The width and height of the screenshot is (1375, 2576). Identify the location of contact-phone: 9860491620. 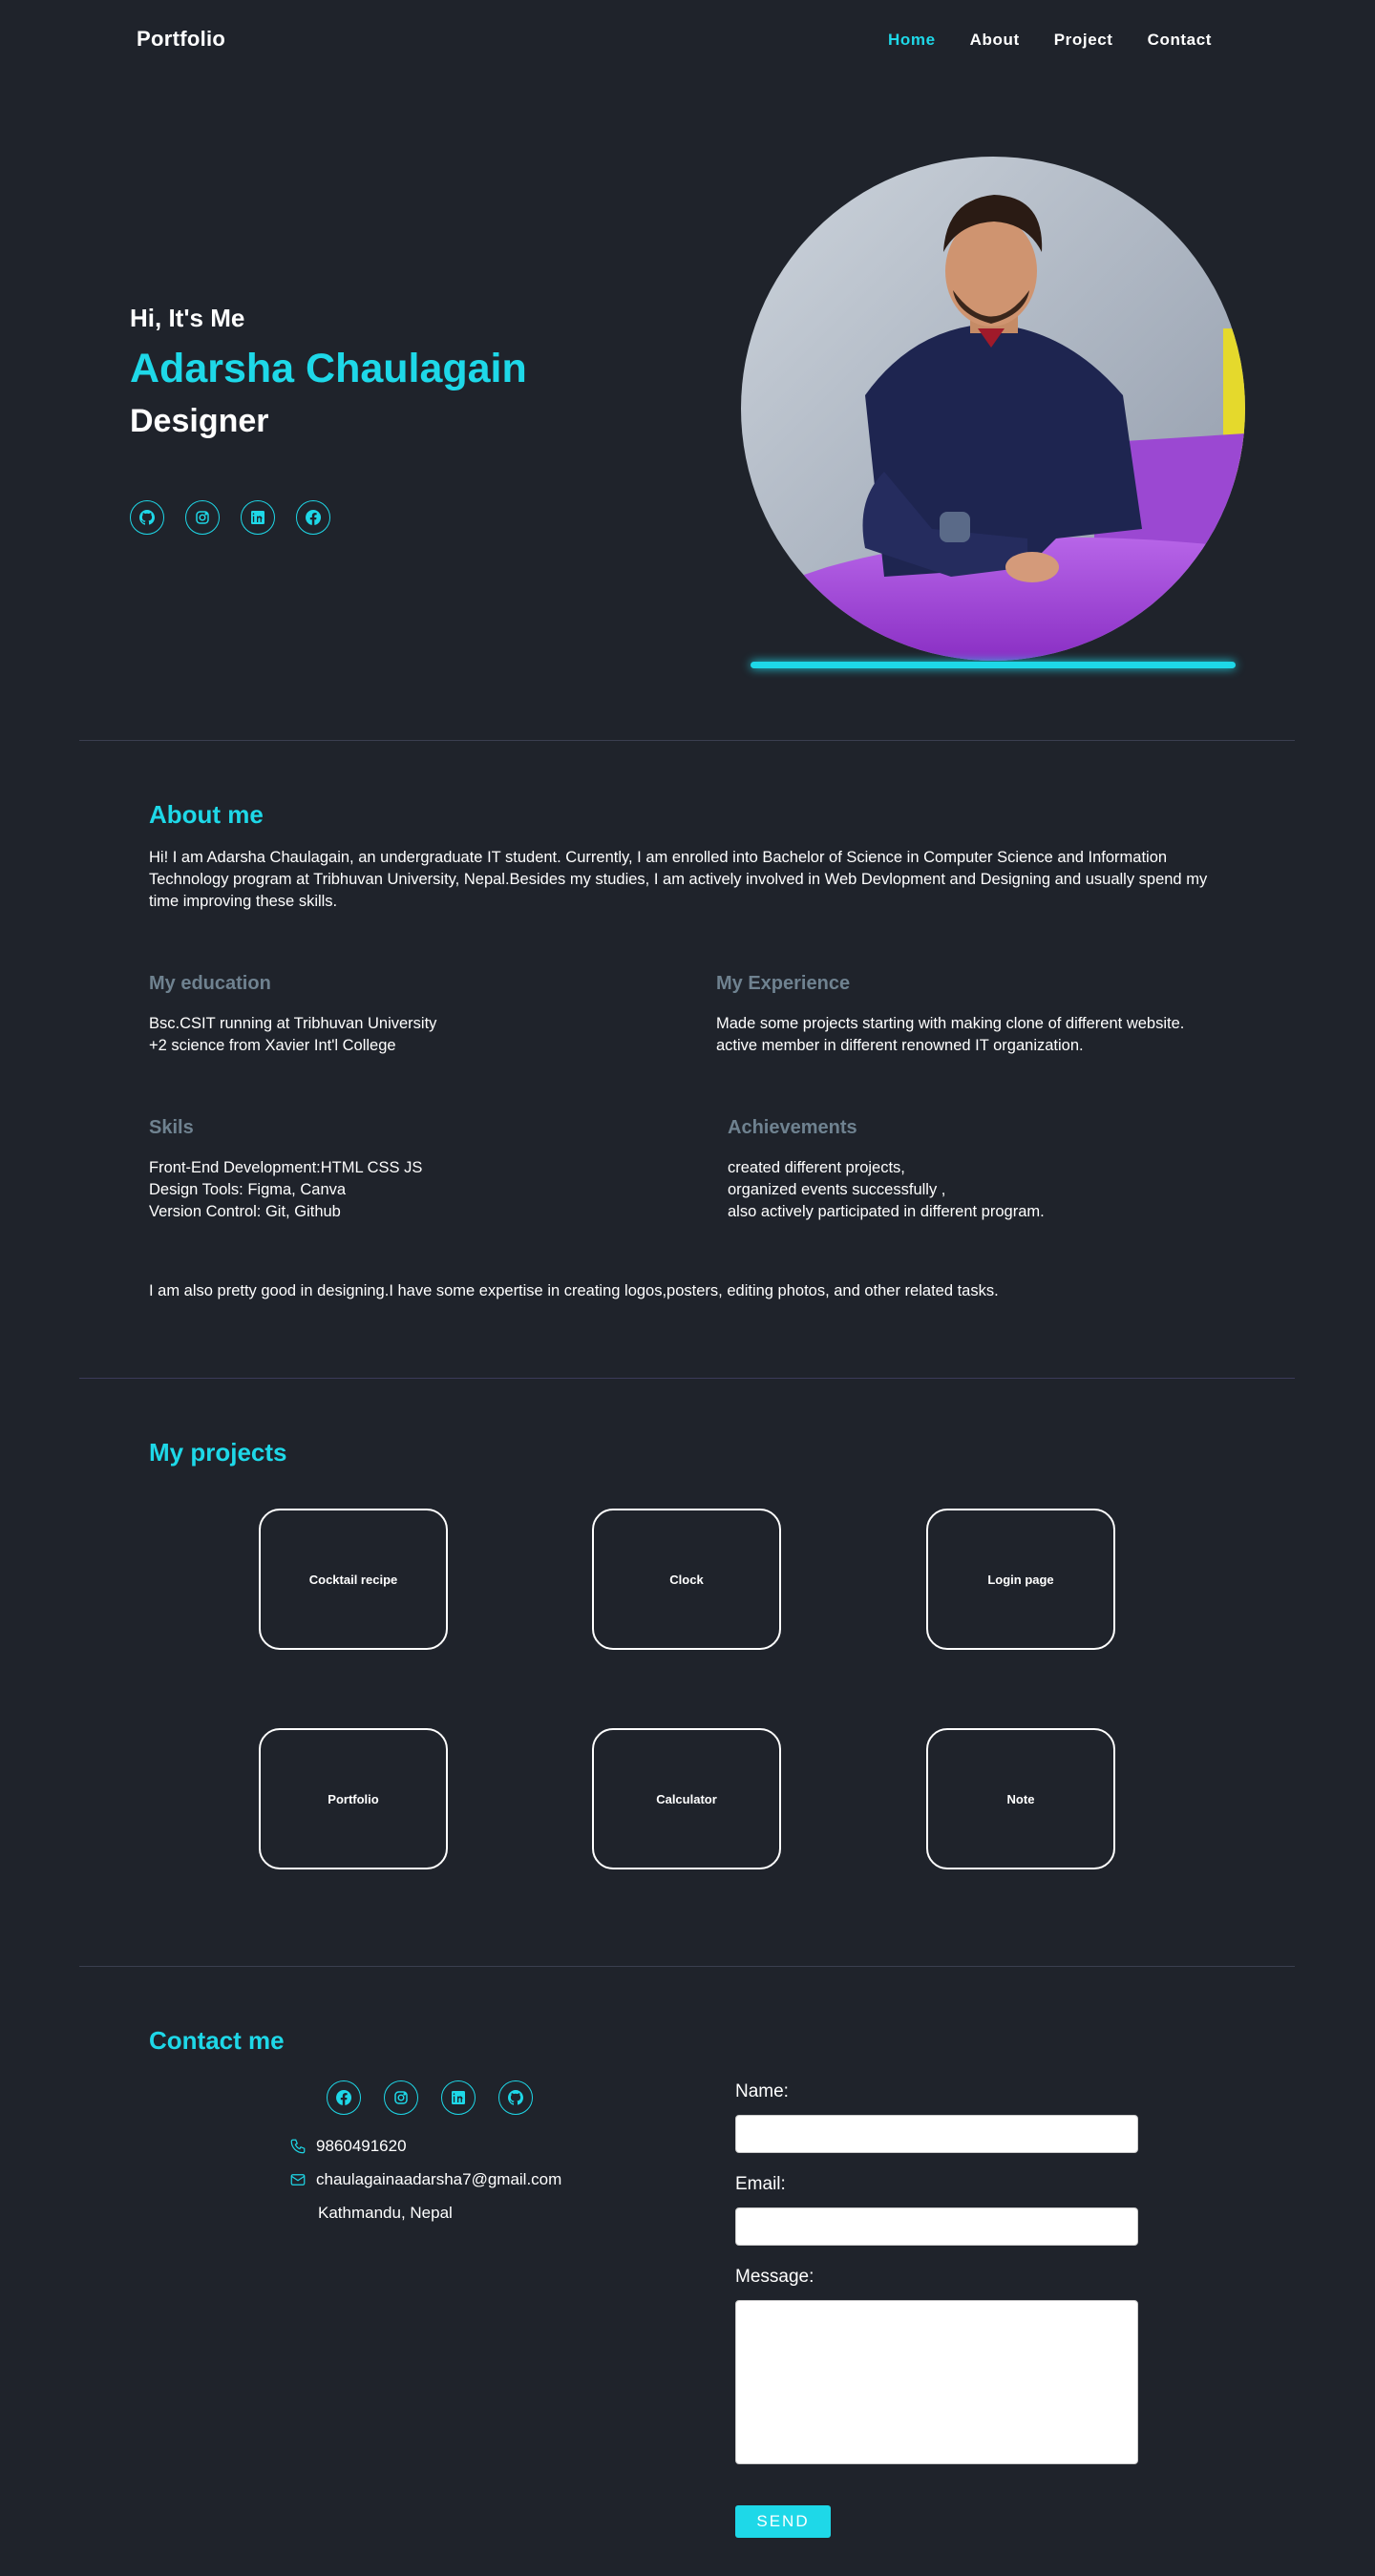
(348, 2146).